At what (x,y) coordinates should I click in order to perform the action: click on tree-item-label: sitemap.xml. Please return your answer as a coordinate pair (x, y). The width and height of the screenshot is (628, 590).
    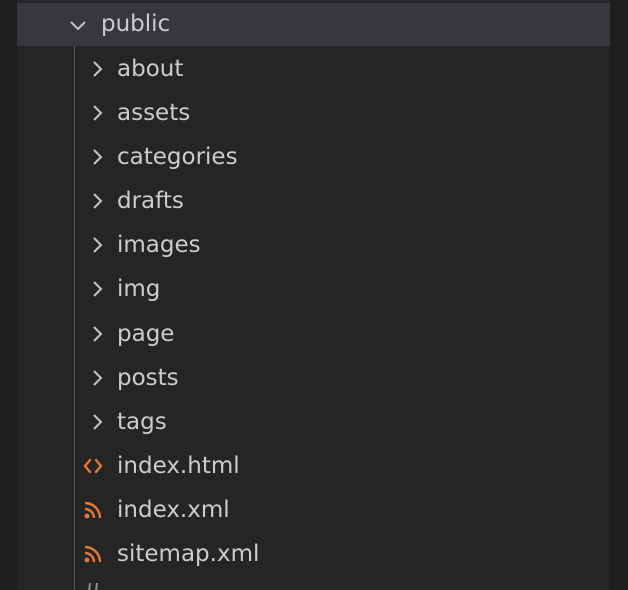
    Looking at the image, I should click on (188, 554).